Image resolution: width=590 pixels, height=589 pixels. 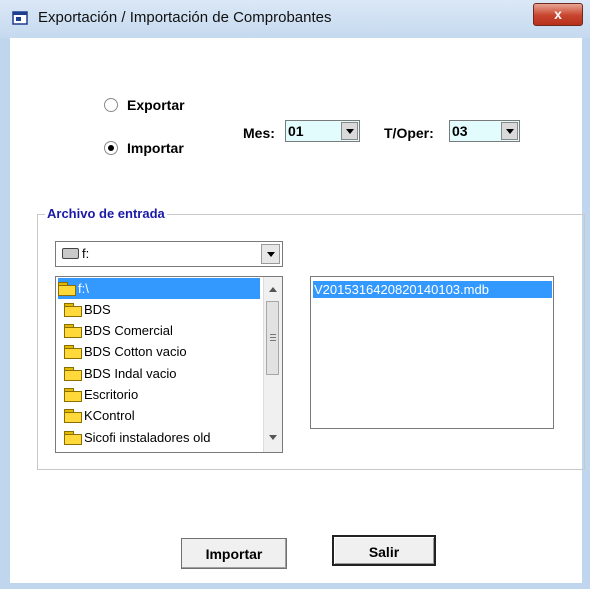 I want to click on open-folder-icon, so click(x=67, y=289).